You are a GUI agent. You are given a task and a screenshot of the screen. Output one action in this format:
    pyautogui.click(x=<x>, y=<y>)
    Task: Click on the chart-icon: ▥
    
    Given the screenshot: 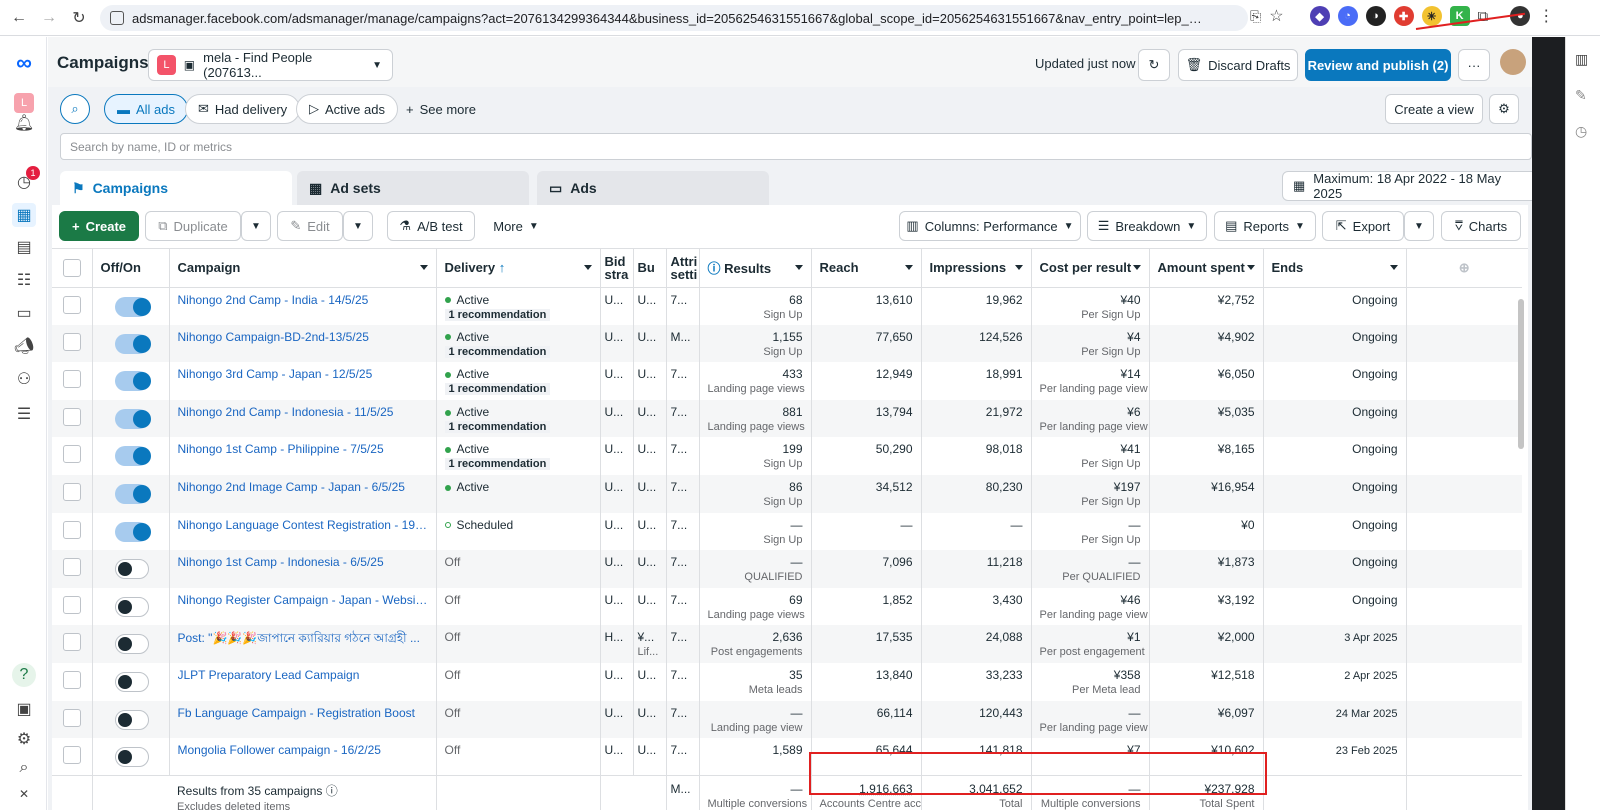 What is the action you would take?
    pyautogui.click(x=1581, y=59)
    